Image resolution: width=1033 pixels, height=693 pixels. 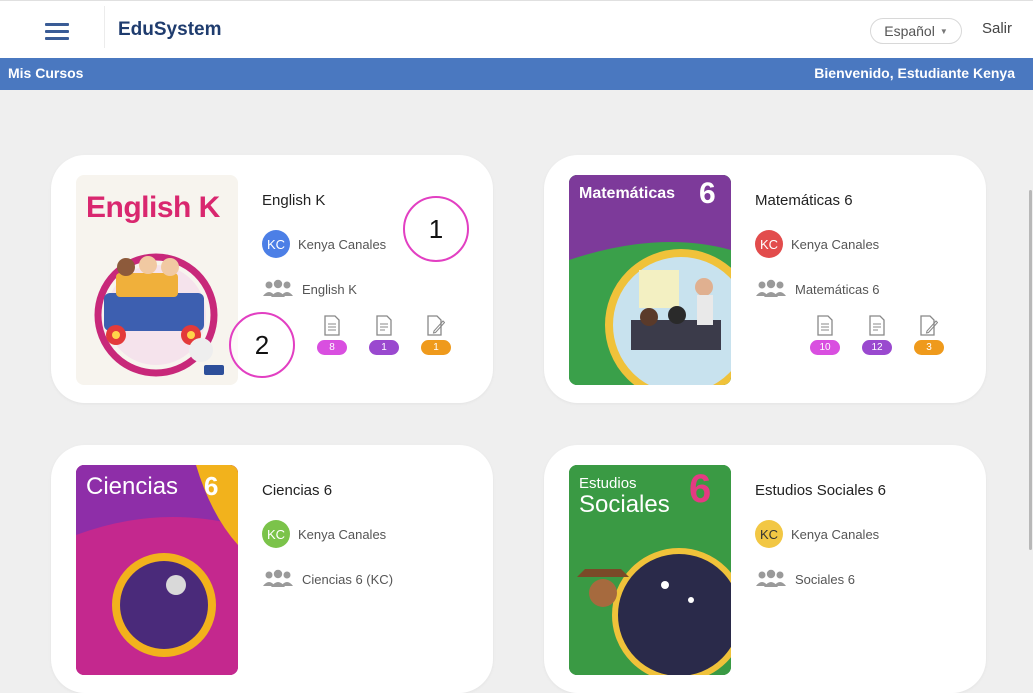 I want to click on stat-documents: 8, so click(x=332, y=335).